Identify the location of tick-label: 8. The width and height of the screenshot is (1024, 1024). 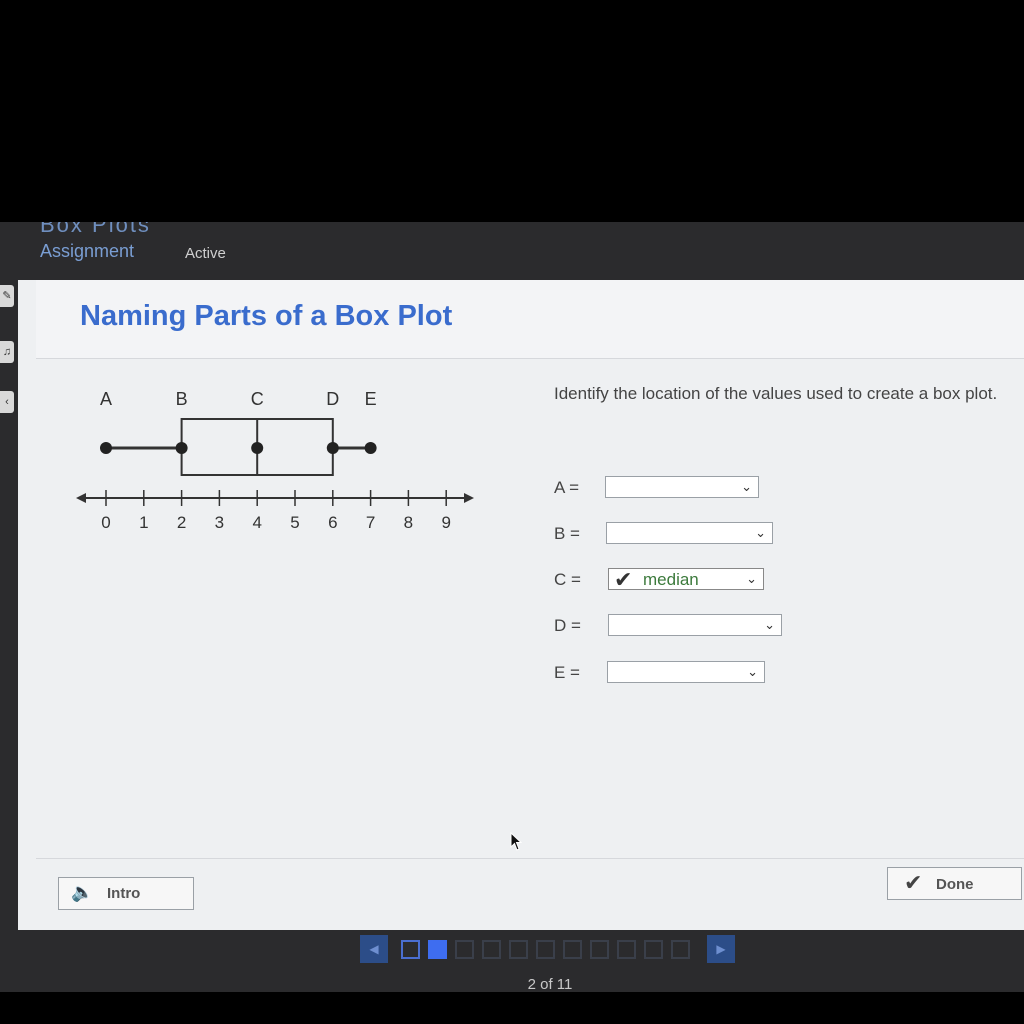
(408, 522).